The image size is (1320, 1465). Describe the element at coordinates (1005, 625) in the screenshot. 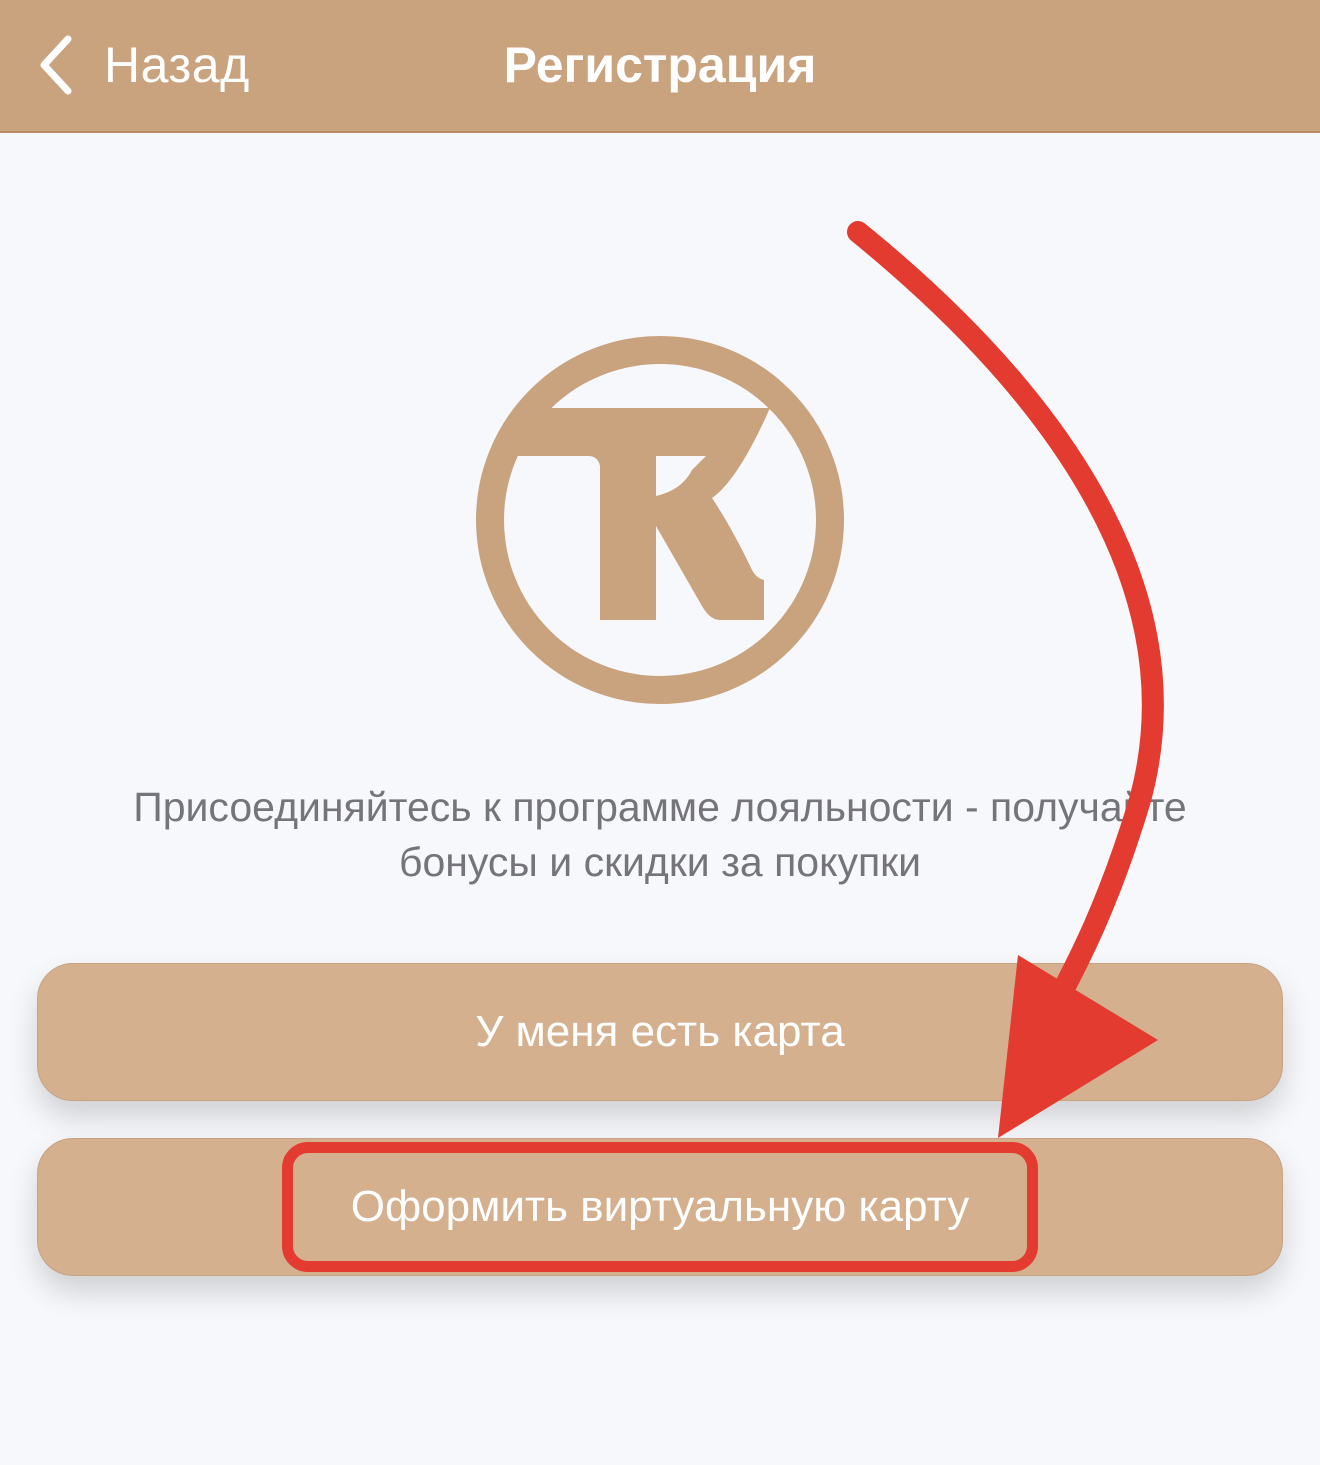

I see `arrow-shaft` at that location.